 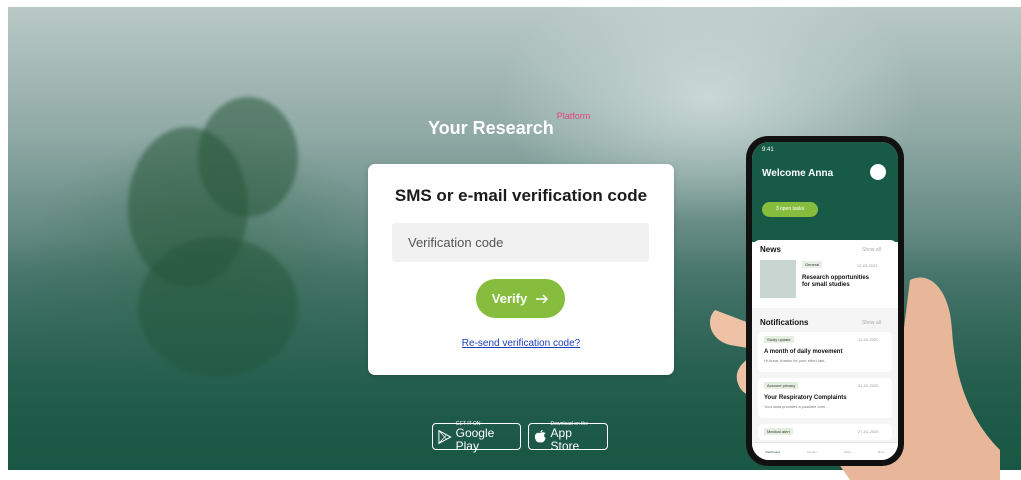 What do you see at coordinates (847, 452) in the screenshot?
I see `nav-tasks: Tasks` at bounding box center [847, 452].